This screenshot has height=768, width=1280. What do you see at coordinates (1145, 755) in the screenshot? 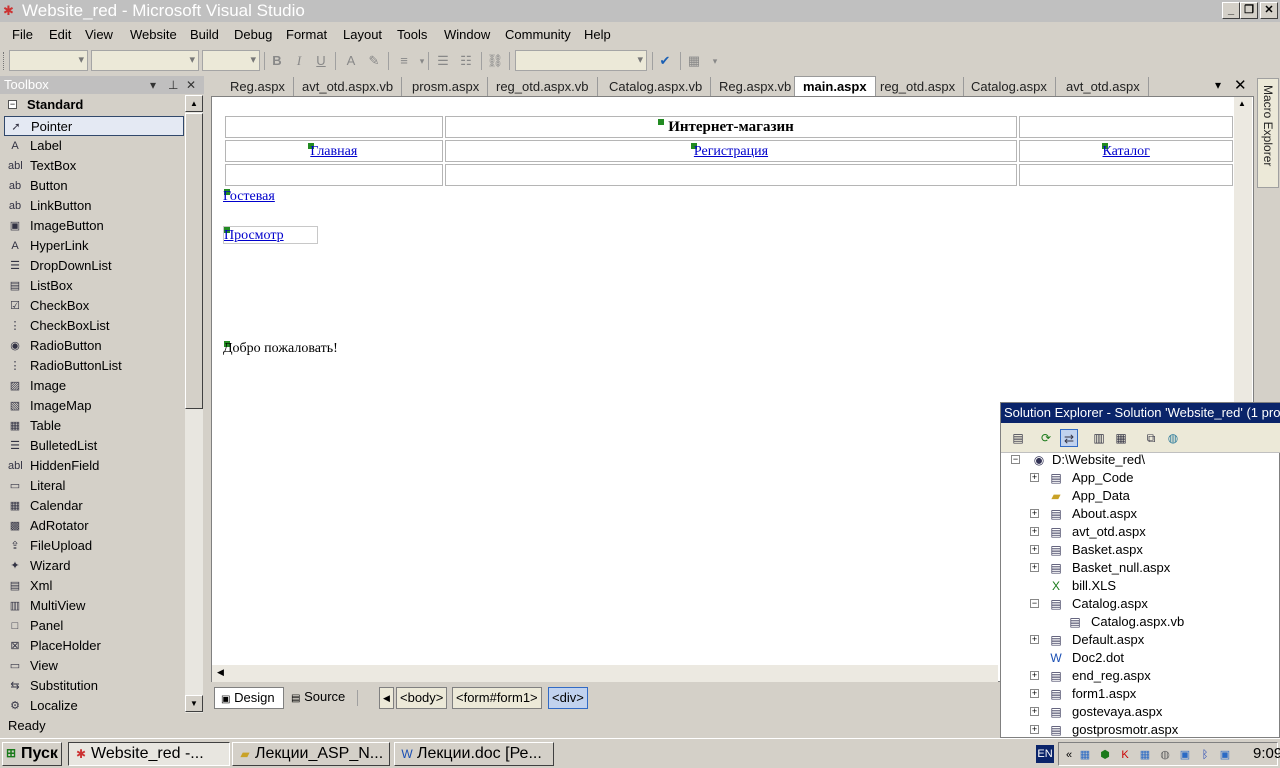
I see `connection-icon: ▦` at bounding box center [1145, 755].